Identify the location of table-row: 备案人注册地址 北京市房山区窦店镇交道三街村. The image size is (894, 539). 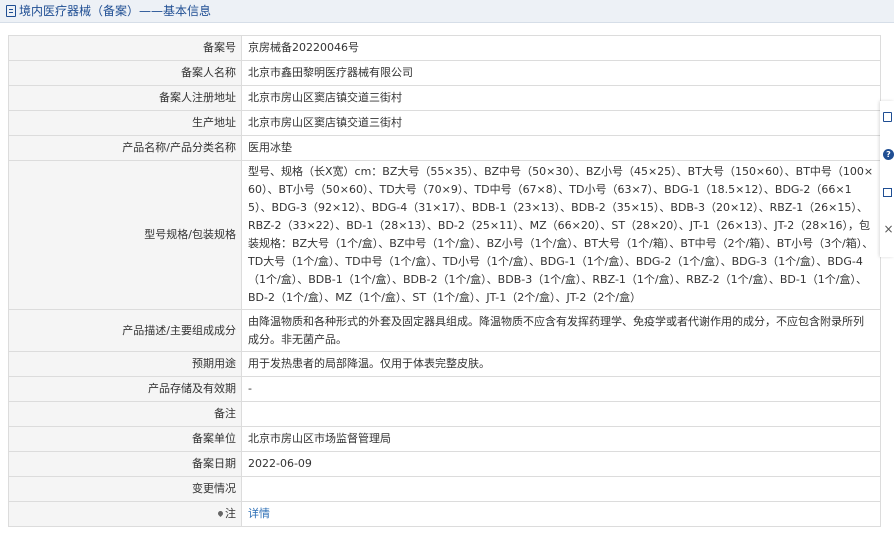
(444, 98).